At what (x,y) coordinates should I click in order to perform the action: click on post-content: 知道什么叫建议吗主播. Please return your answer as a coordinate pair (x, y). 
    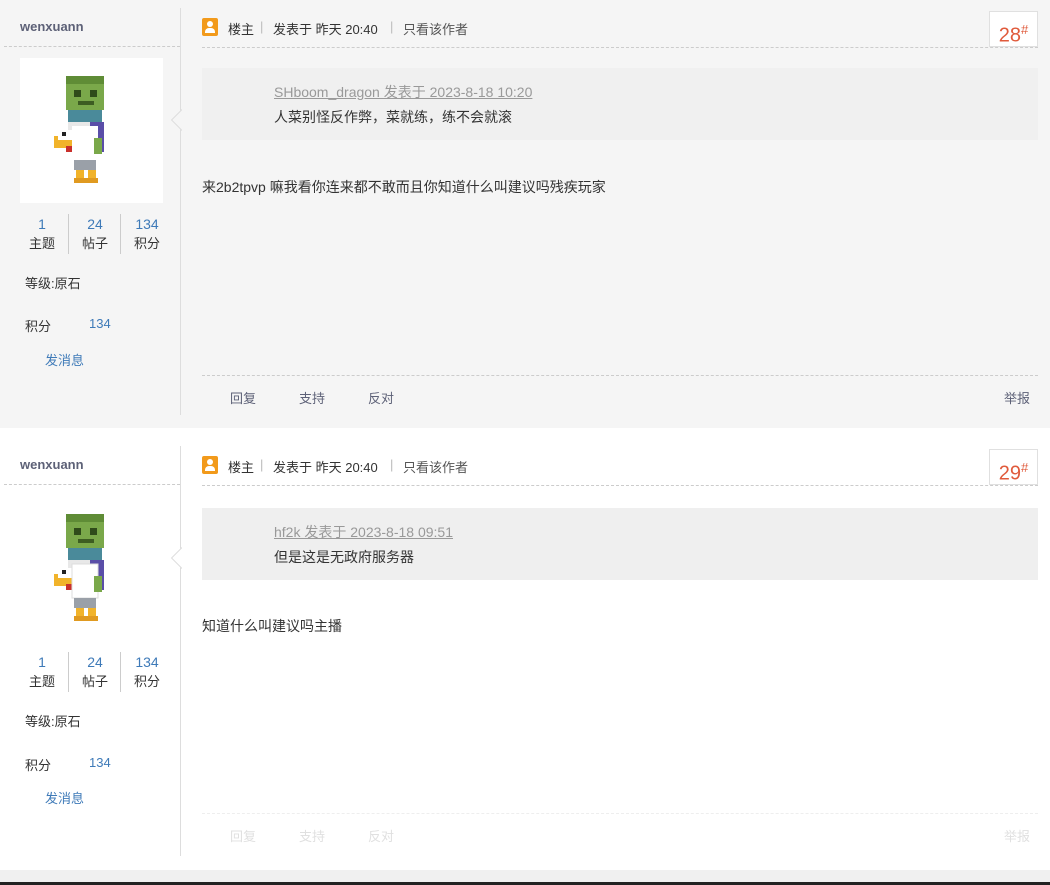
    Looking at the image, I should click on (272, 626).